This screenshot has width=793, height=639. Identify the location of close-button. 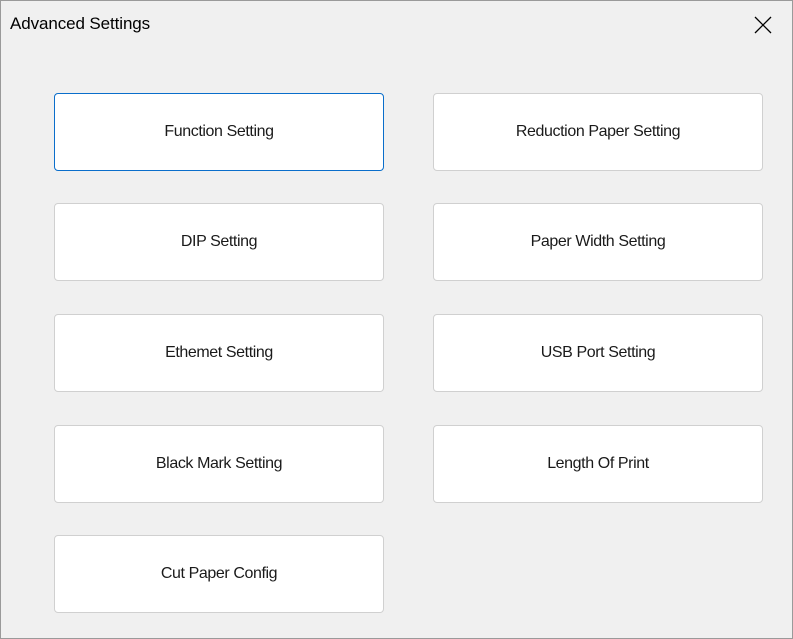
(763, 25).